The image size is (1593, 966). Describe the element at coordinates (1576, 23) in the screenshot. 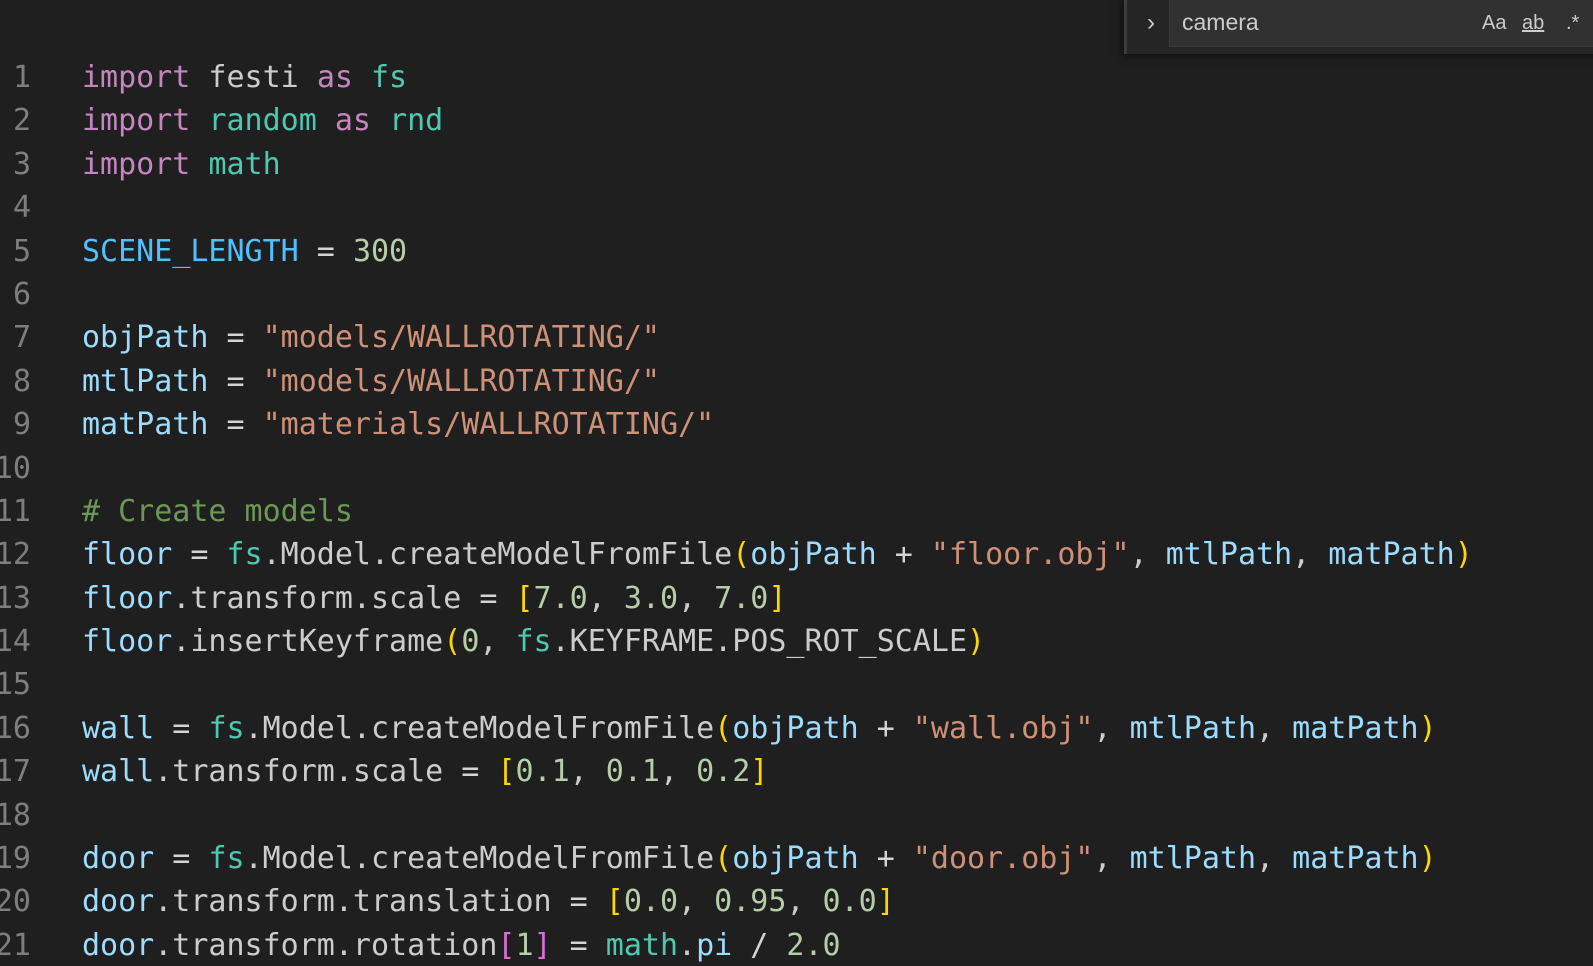

I see `use-regex-button: .*` at that location.